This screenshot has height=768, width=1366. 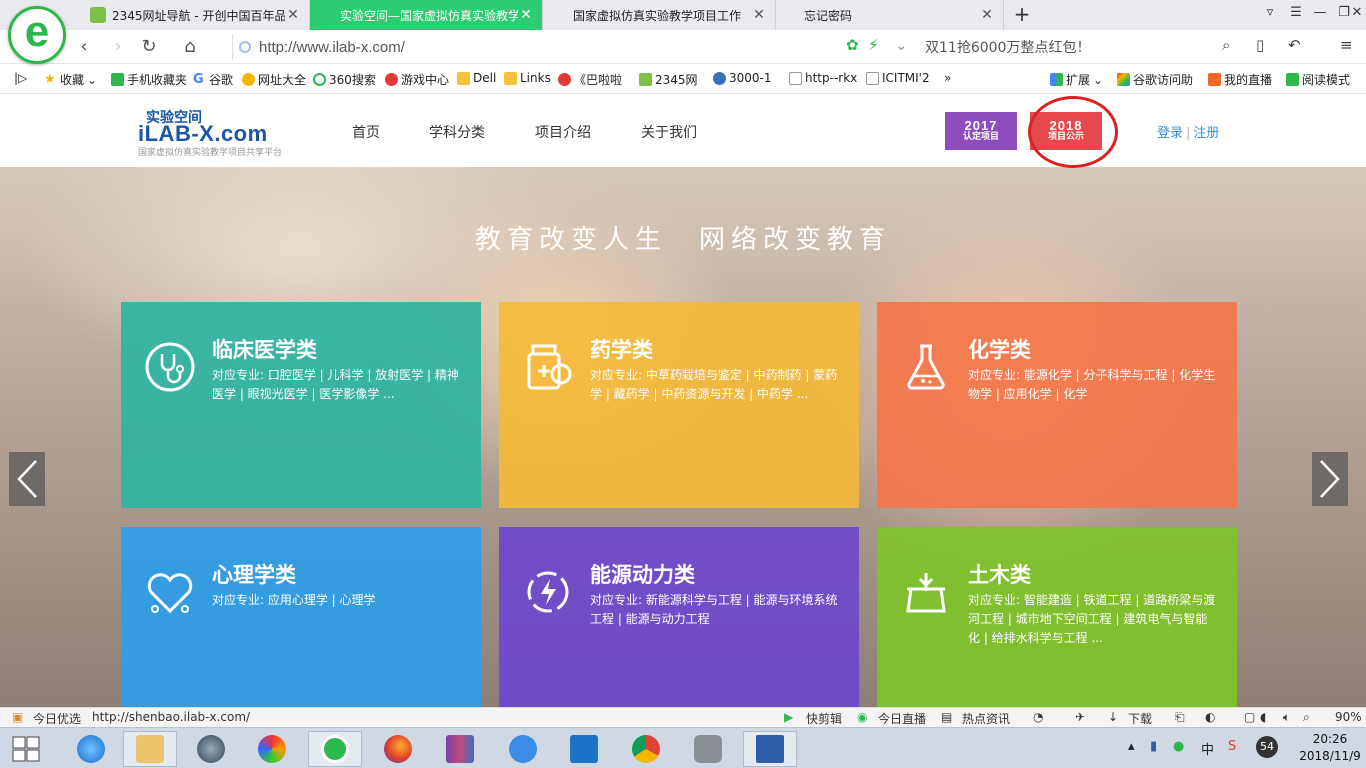 I want to click on bookmark-rkx: http--rkx, so click(x=823, y=78).